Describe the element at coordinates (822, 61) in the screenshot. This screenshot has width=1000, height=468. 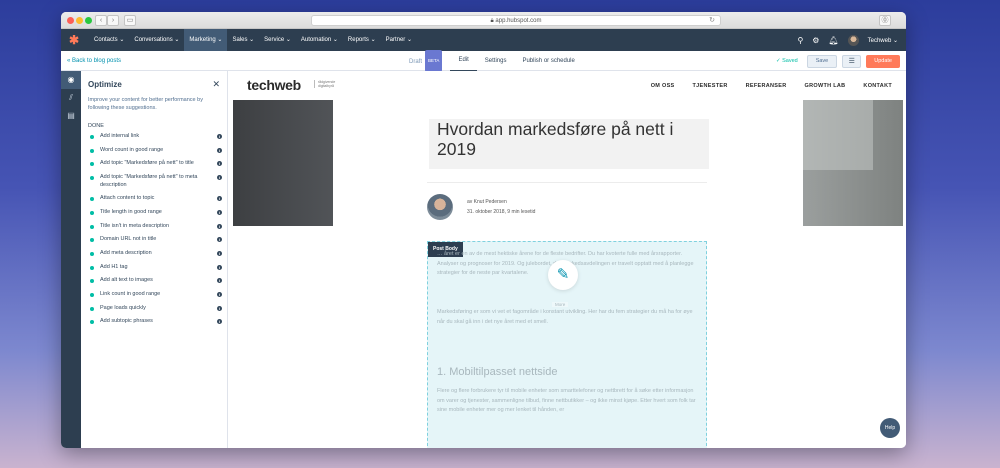
I see `save-button: Save` at that location.